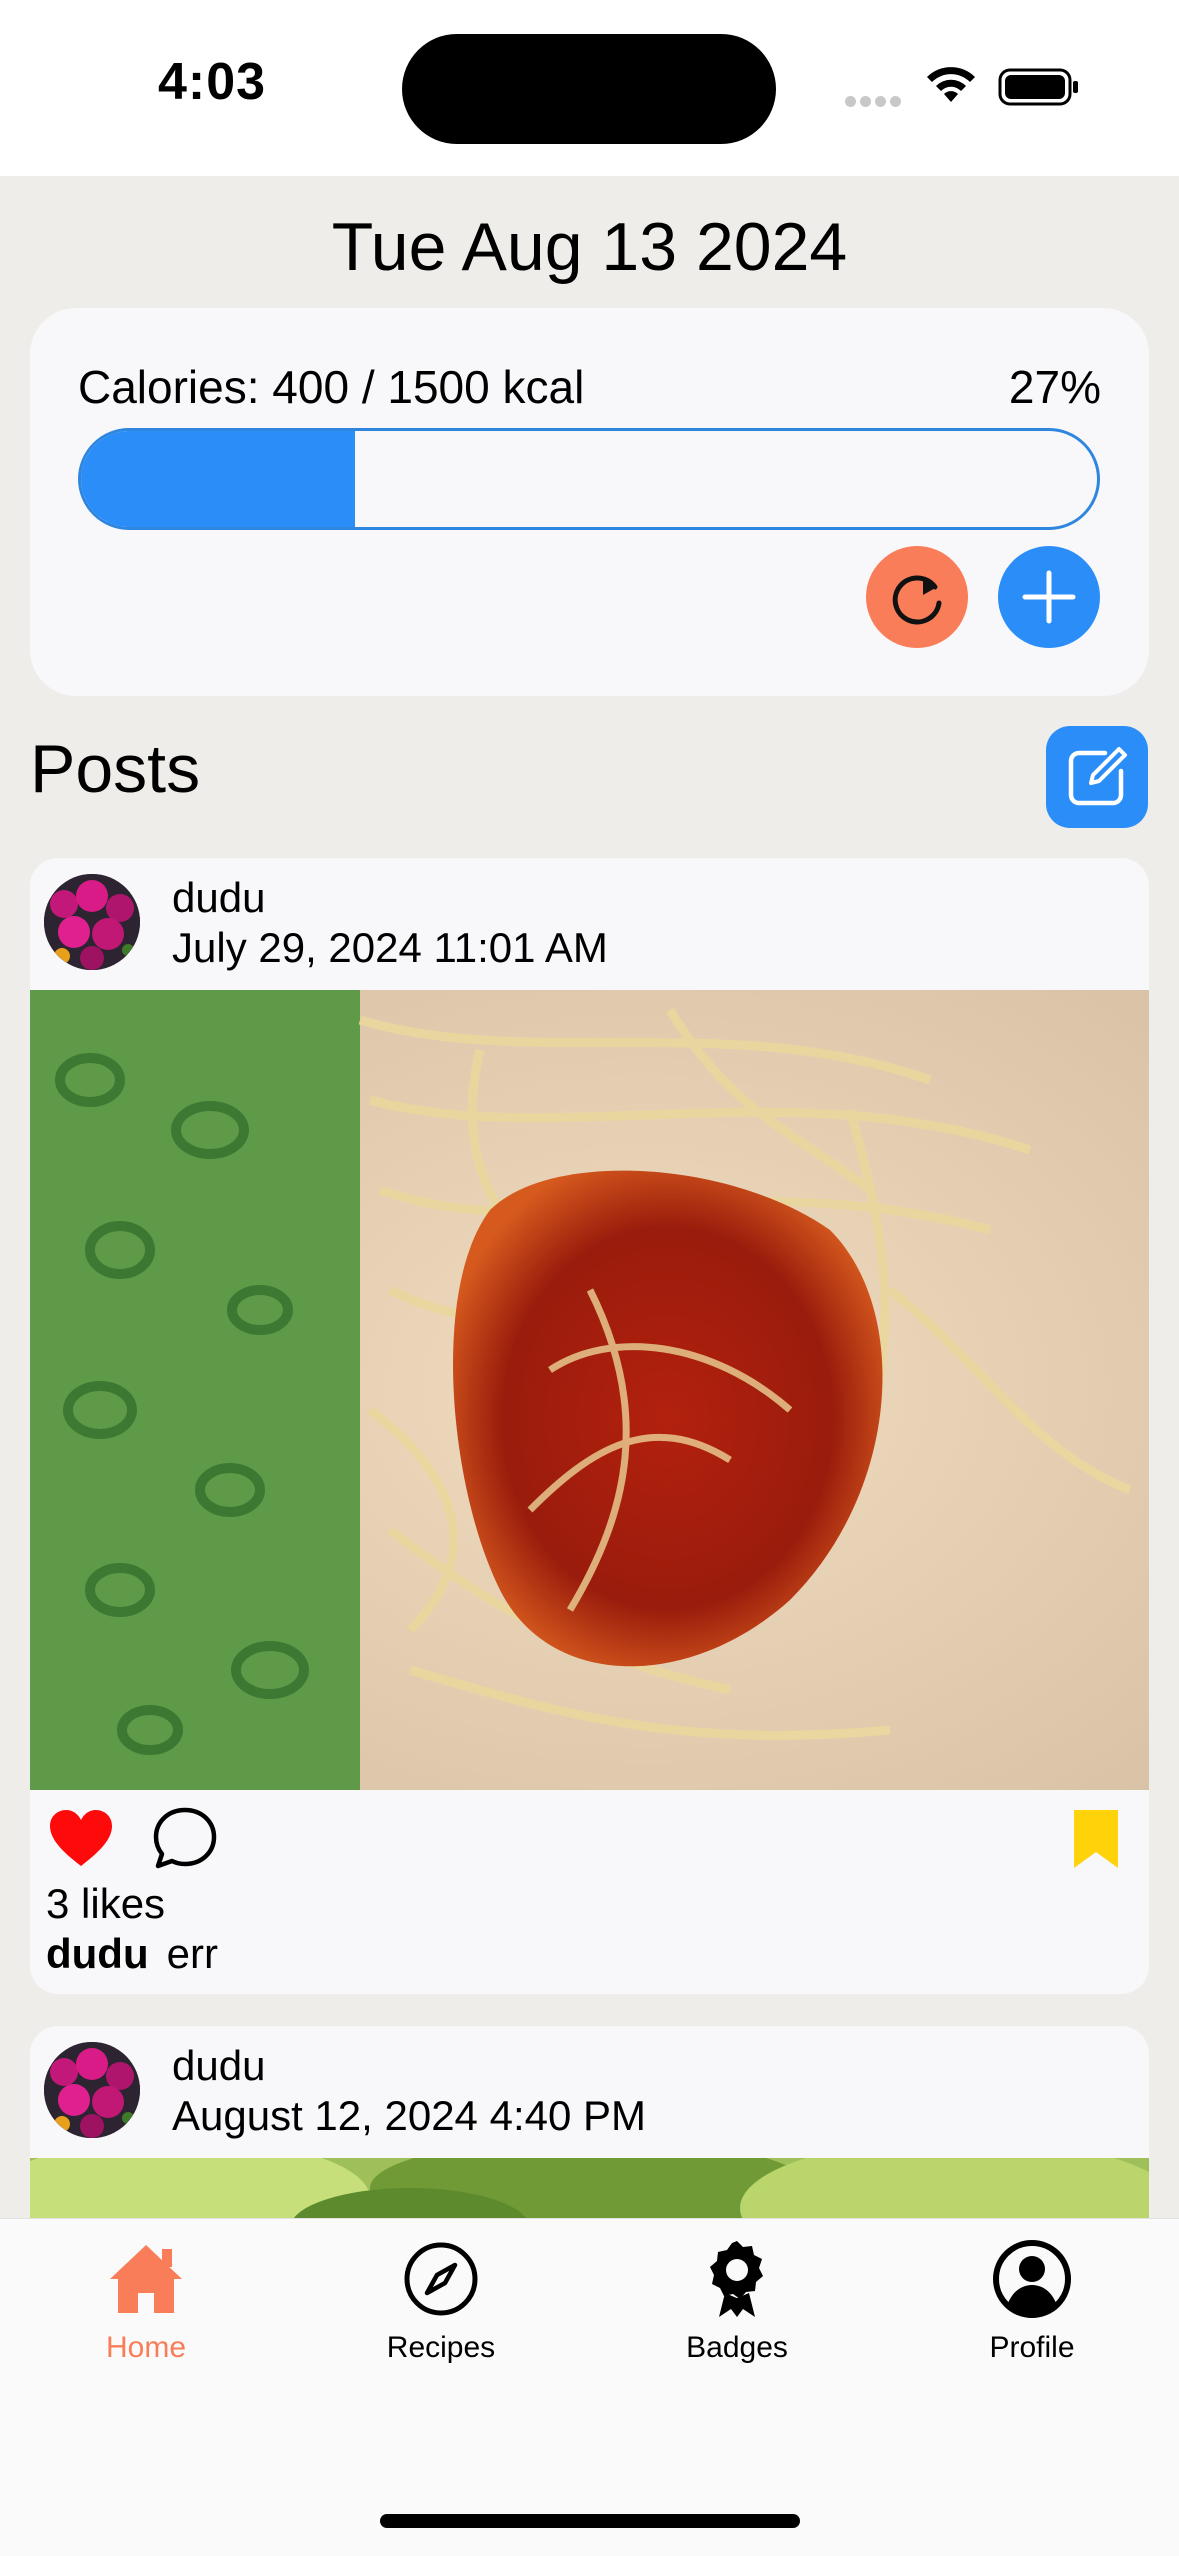  I want to click on wifi-icon, so click(951, 84).